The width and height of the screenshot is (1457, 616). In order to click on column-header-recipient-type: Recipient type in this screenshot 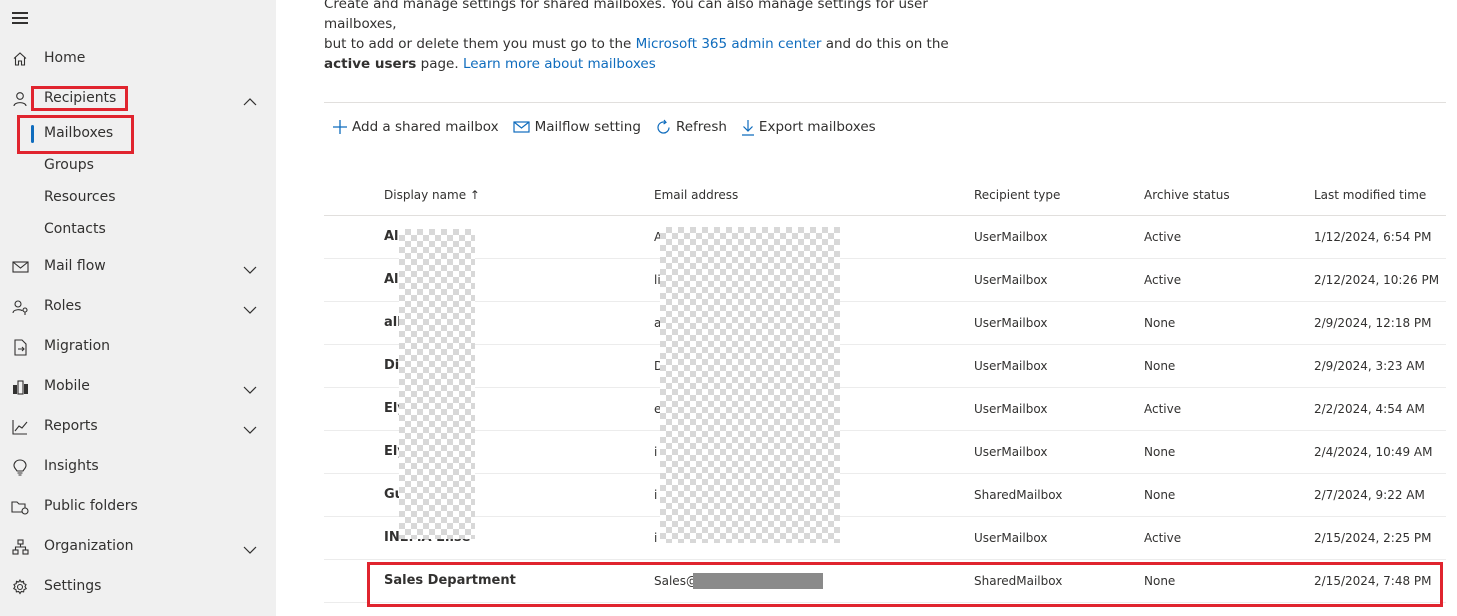, I will do `click(1017, 195)`.